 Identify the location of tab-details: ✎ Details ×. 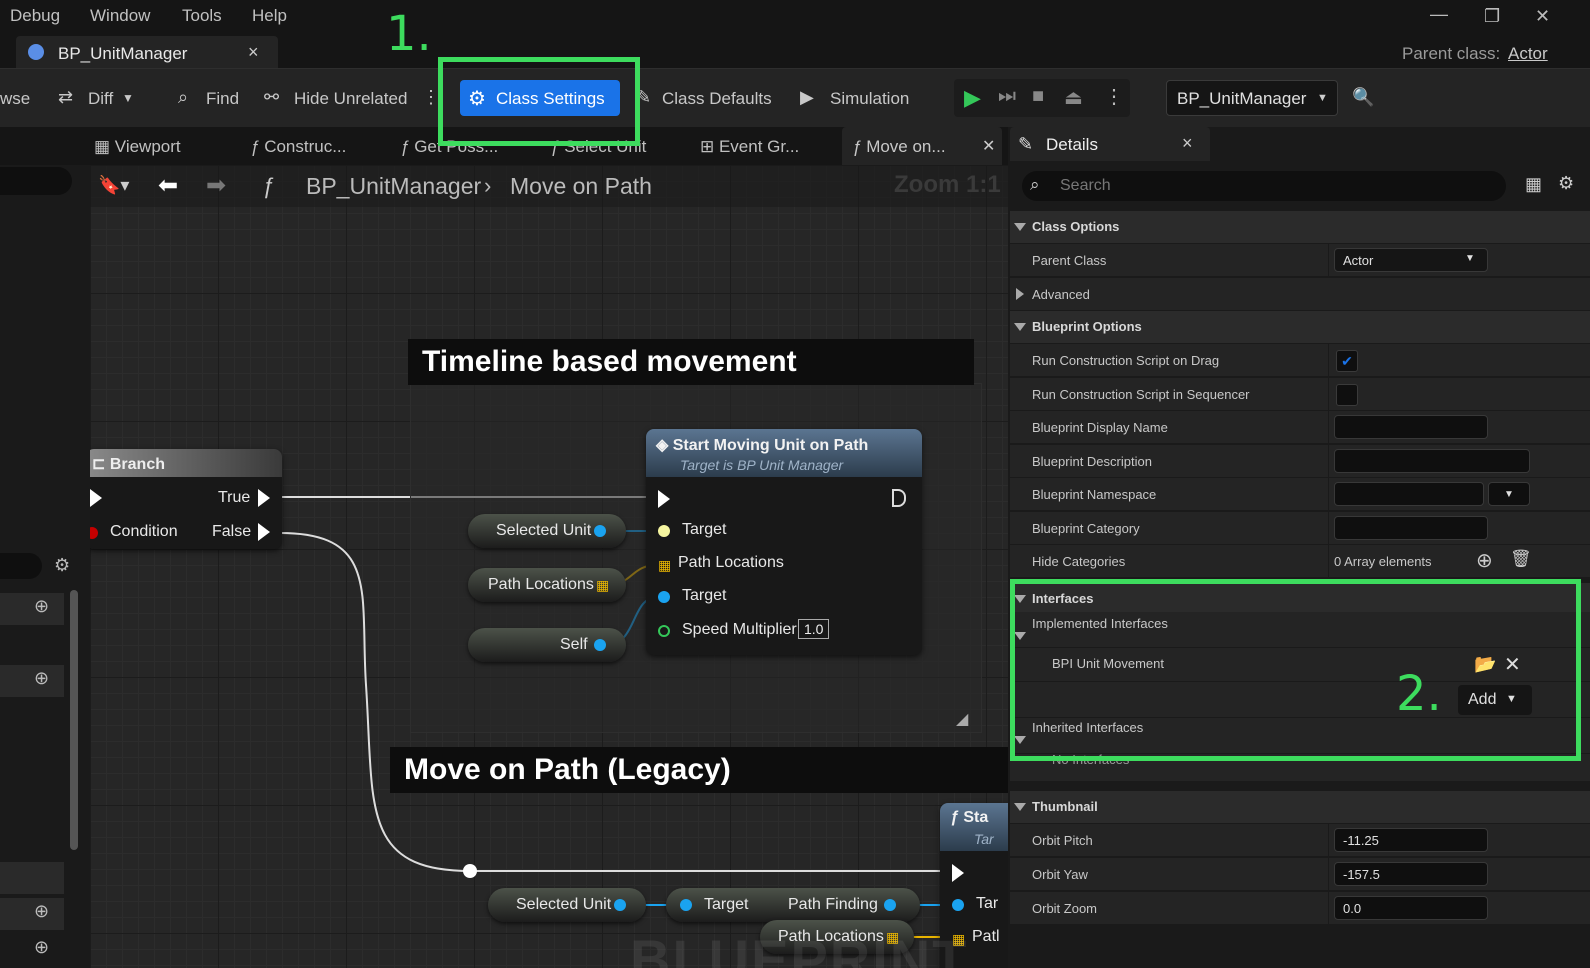
(1110, 144).